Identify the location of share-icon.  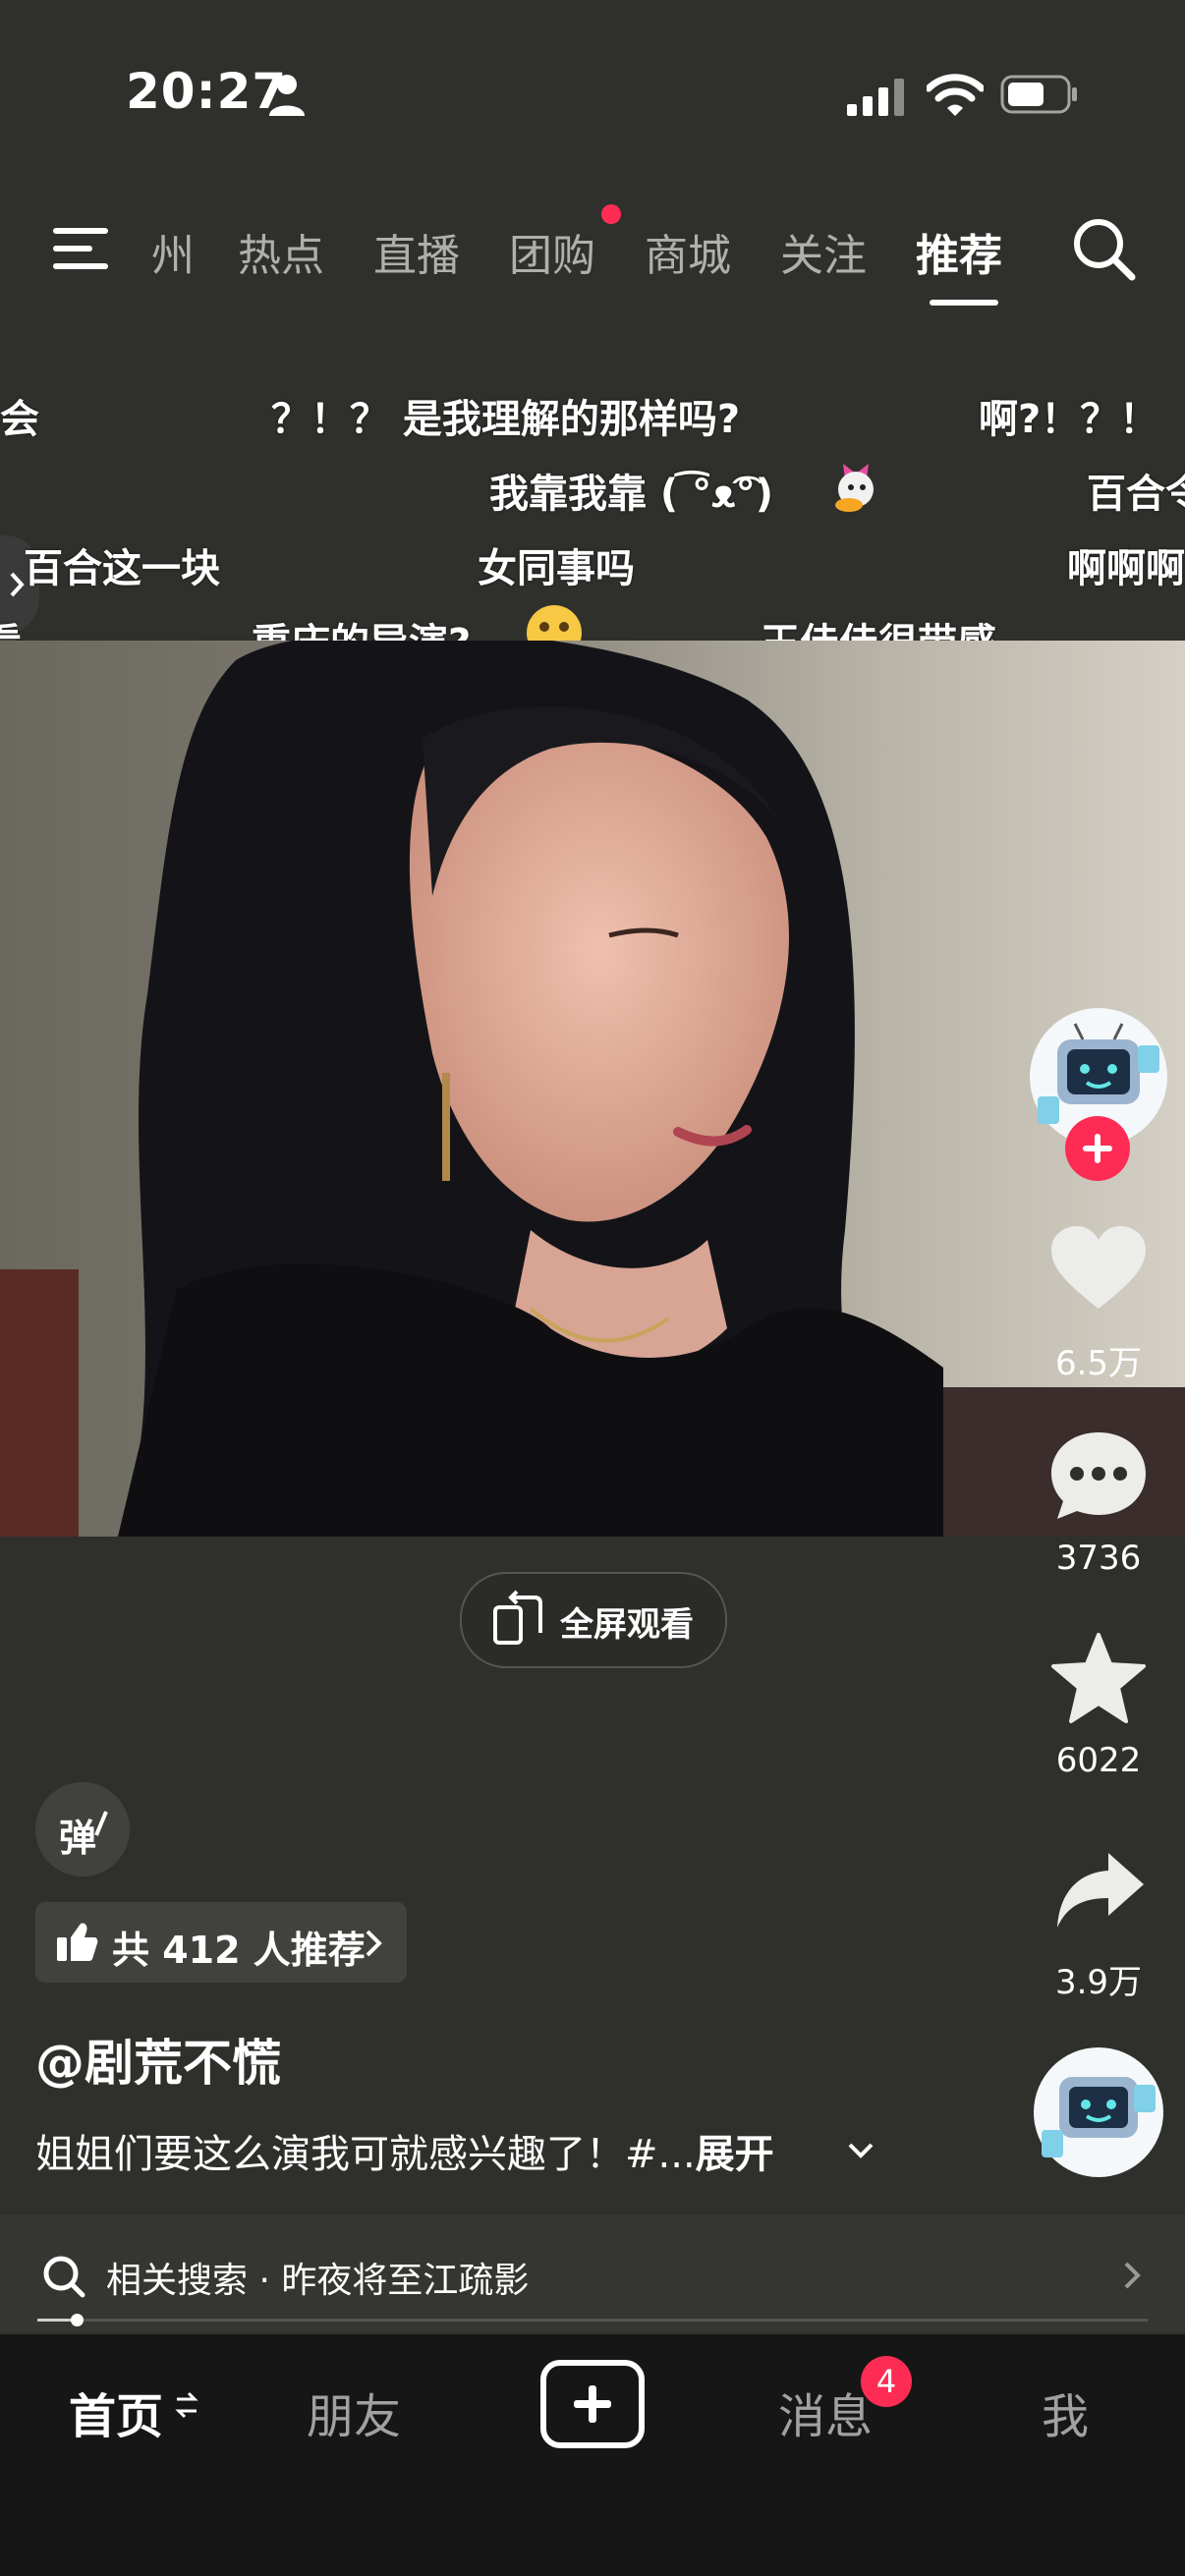
(1100, 1890).